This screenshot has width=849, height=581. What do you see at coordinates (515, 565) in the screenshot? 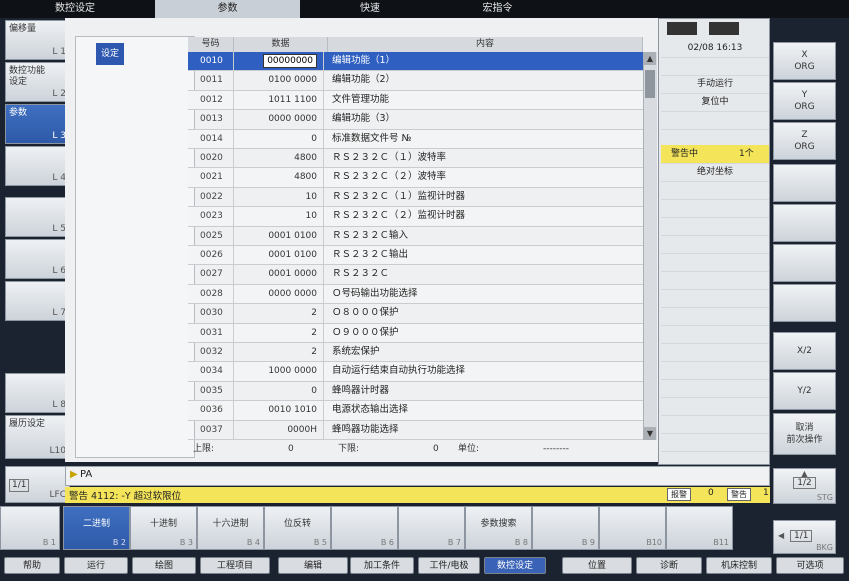
I see `hardware-key: 数控设定` at bounding box center [515, 565].